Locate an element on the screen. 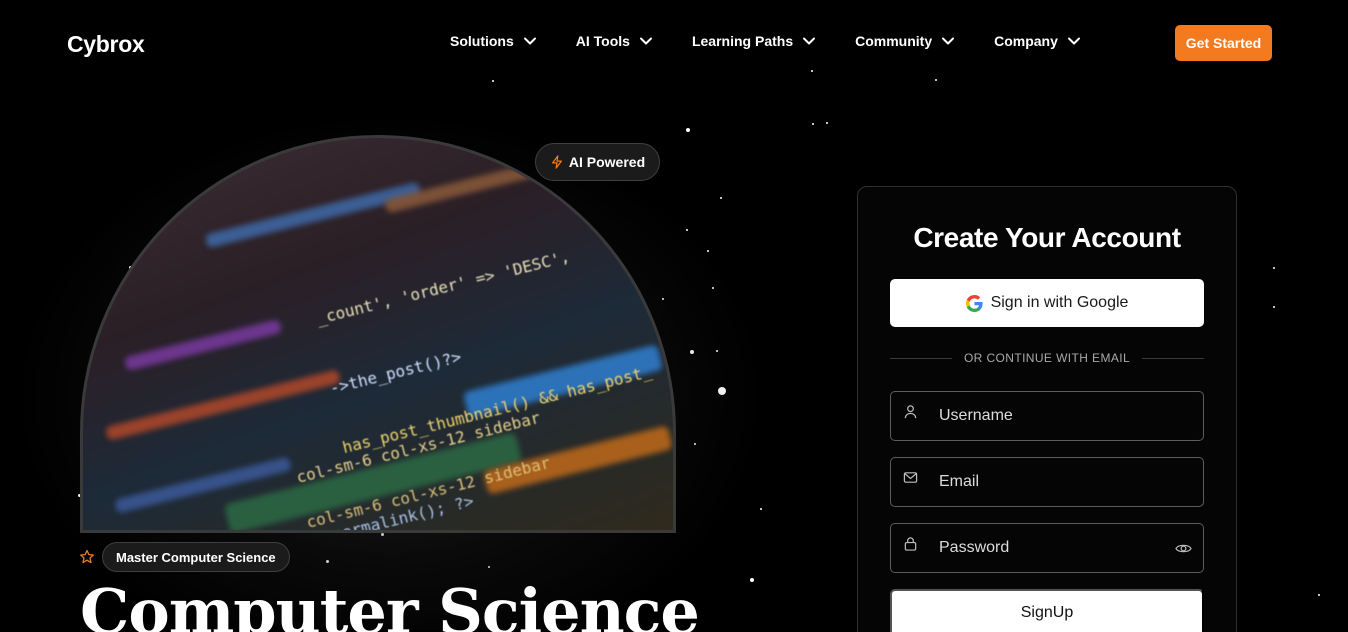  google-button-label: Sign in with Google is located at coordinates (1059, 302).